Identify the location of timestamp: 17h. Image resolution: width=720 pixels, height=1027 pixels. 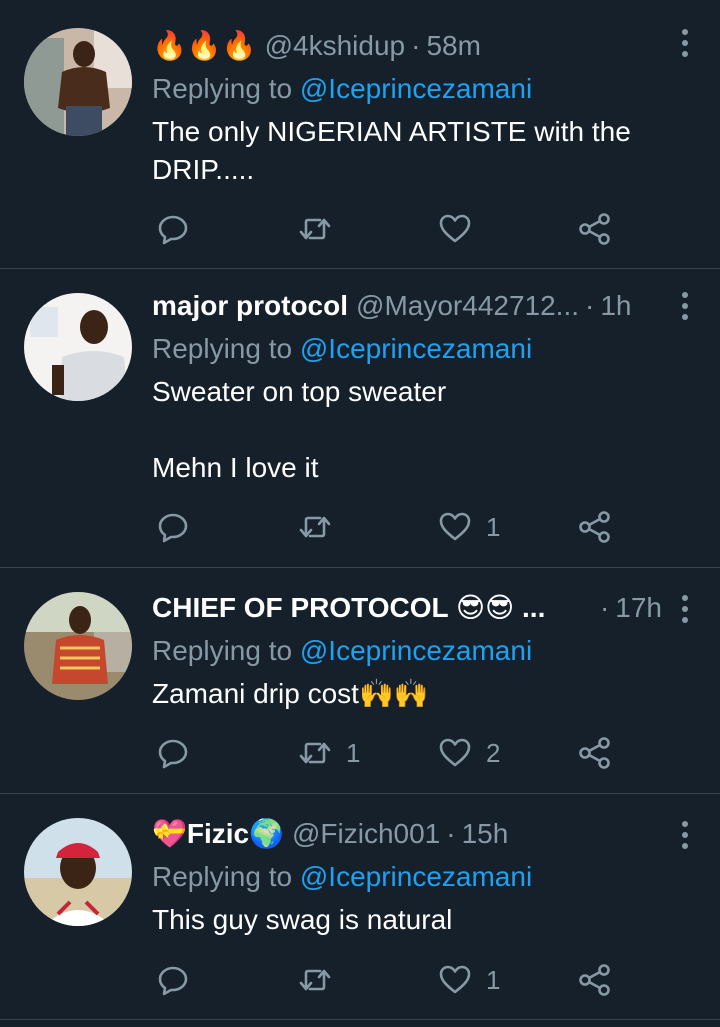
(638, 608).